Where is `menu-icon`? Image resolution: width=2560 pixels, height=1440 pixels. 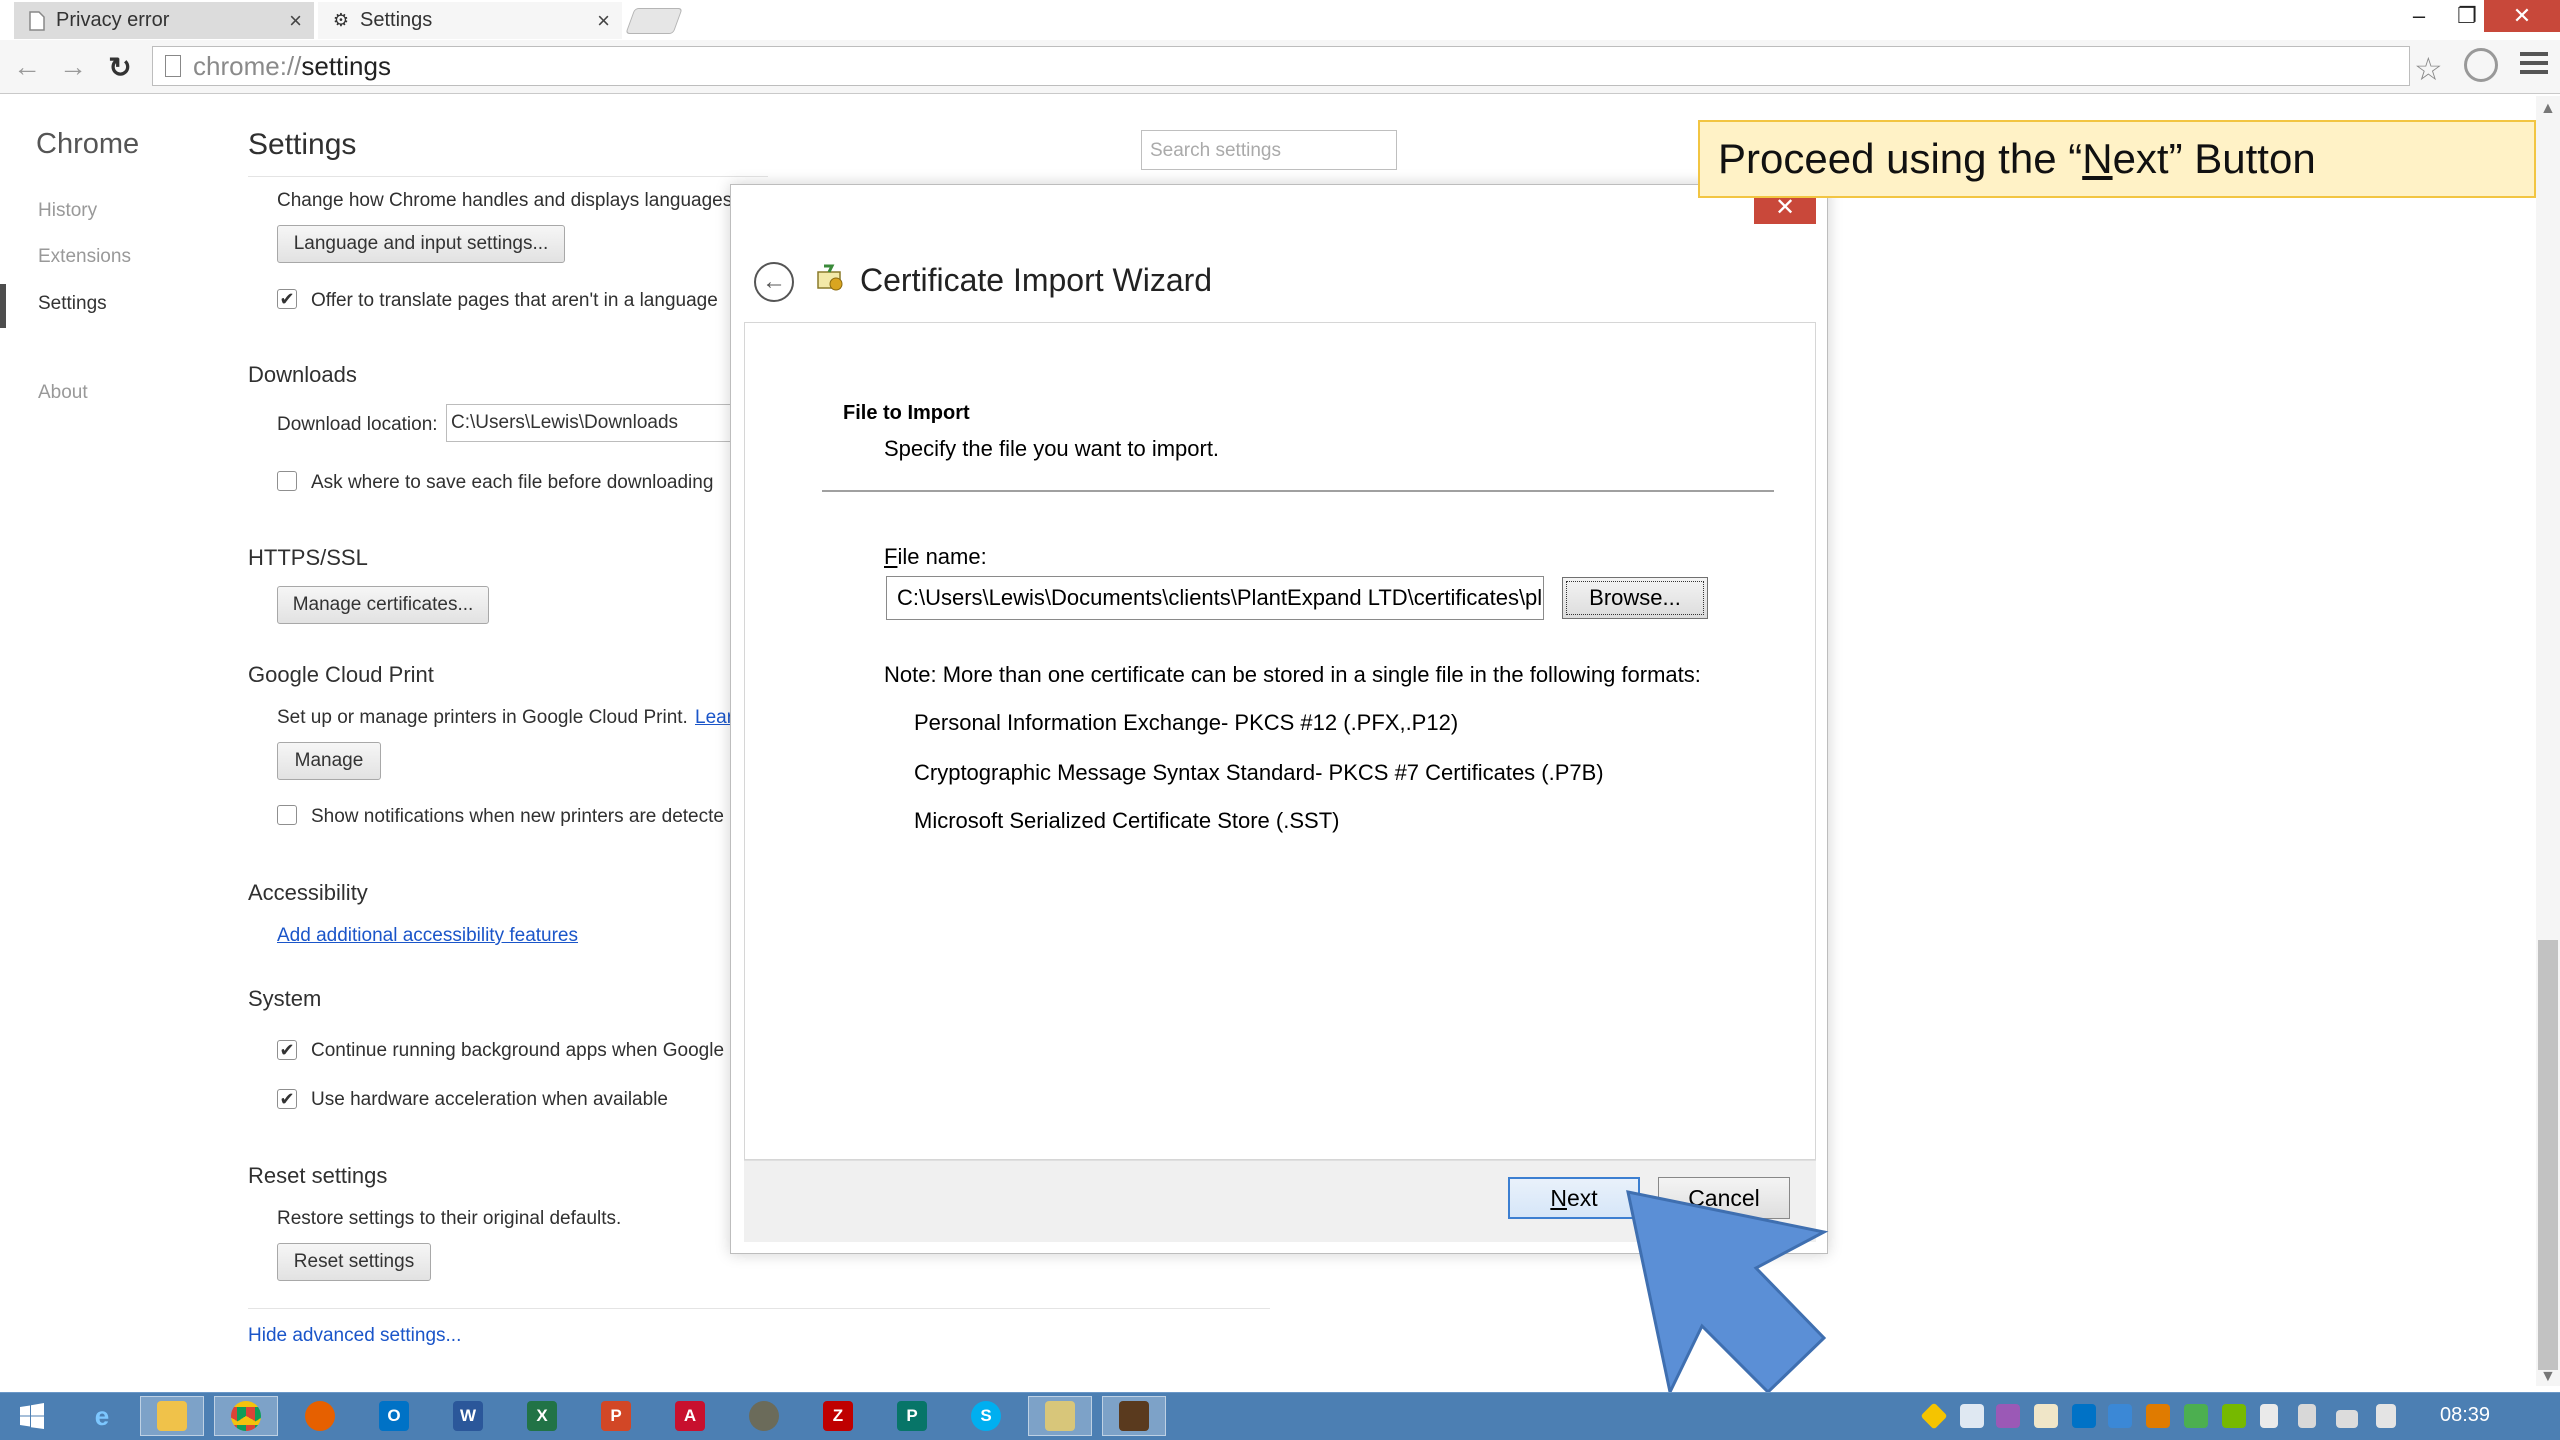
menu-icon is located at coordinates (2534, 65).